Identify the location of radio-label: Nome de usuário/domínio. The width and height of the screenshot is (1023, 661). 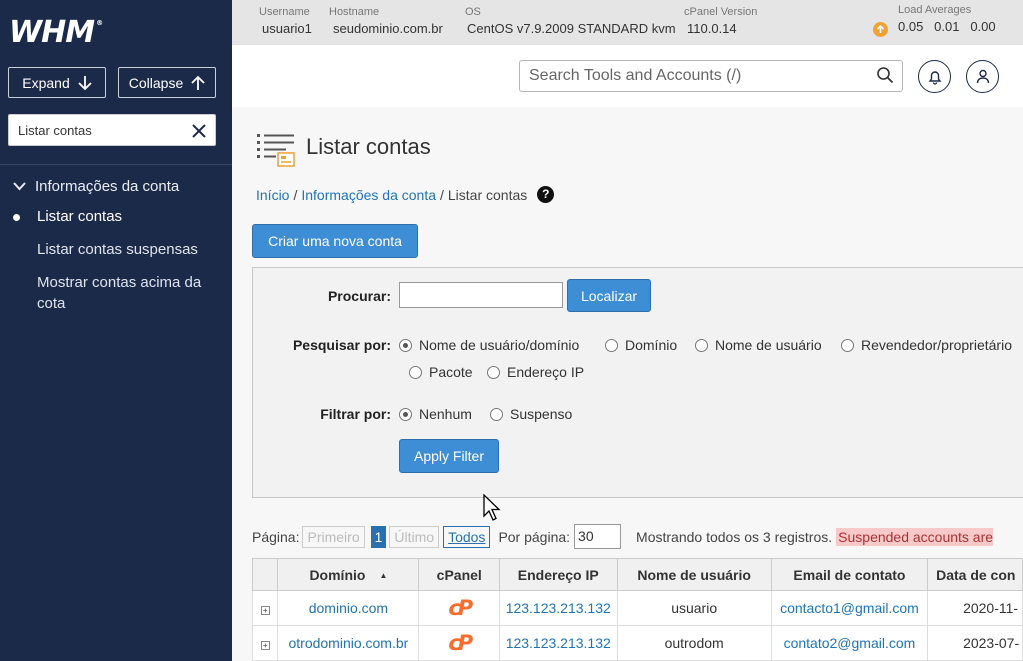
(499, 345).